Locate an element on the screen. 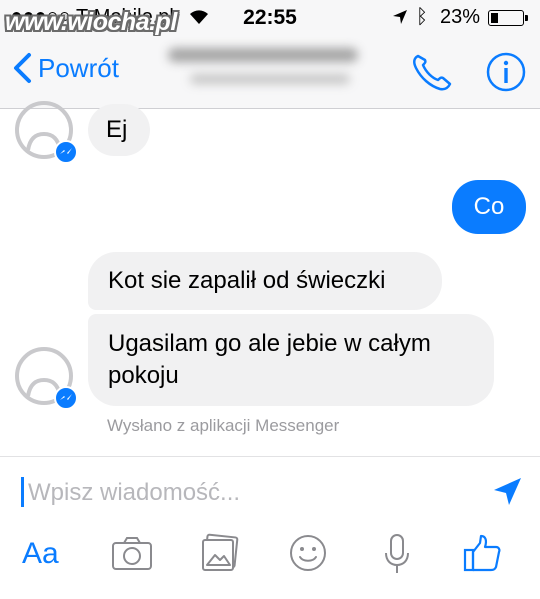 Image resolution: width=540 pixels, height=599 pixels. sent-from-messenger-note: Wysłano z aplikacji Messenger is located at coordinates (223, 425).